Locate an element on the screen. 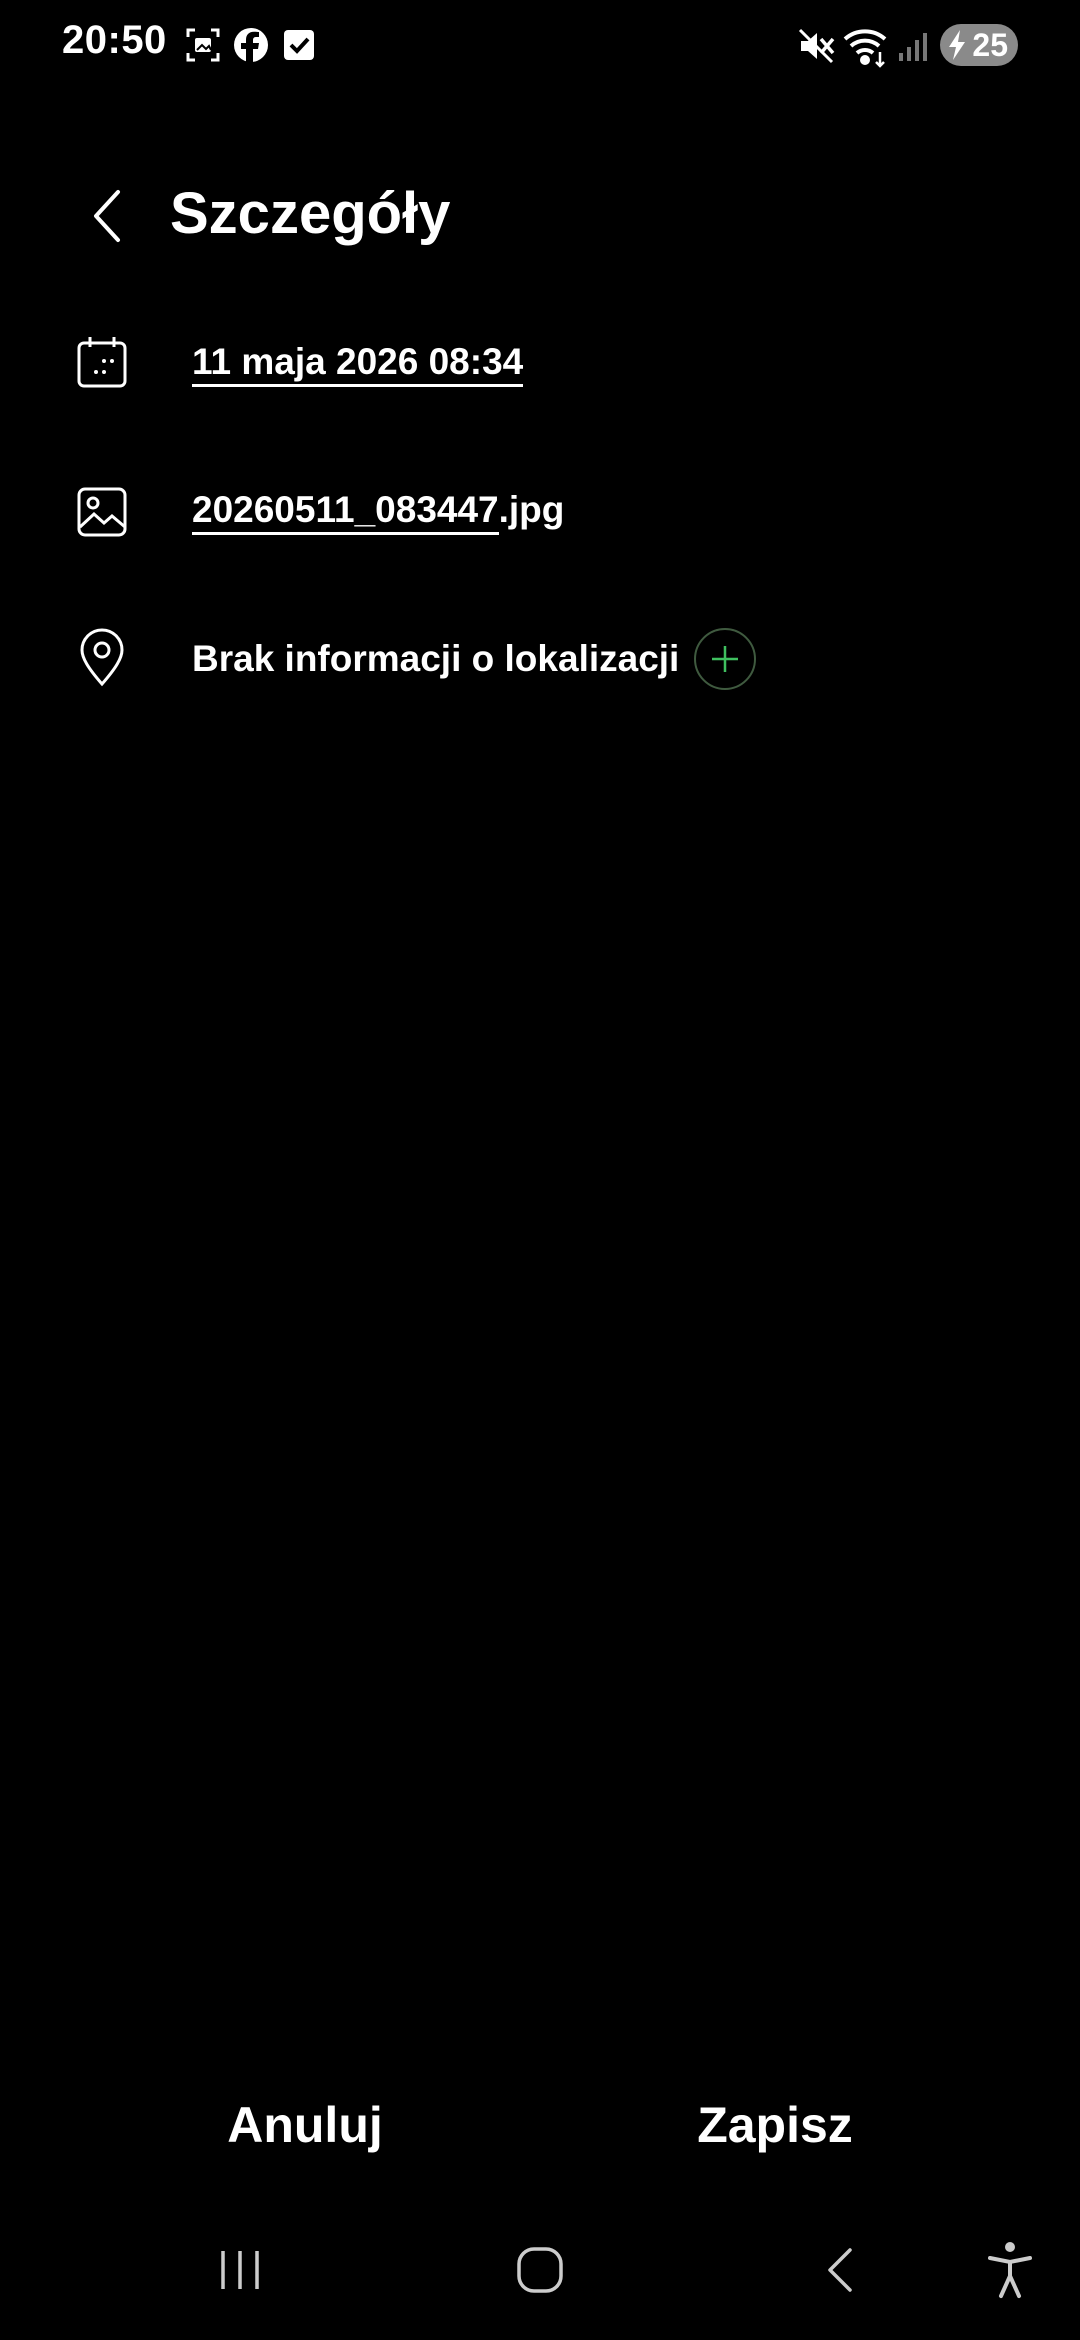 This screenshot has height=2340, width=1080. filename-input: 20260511_083447 is located at coordinates (345, 512).